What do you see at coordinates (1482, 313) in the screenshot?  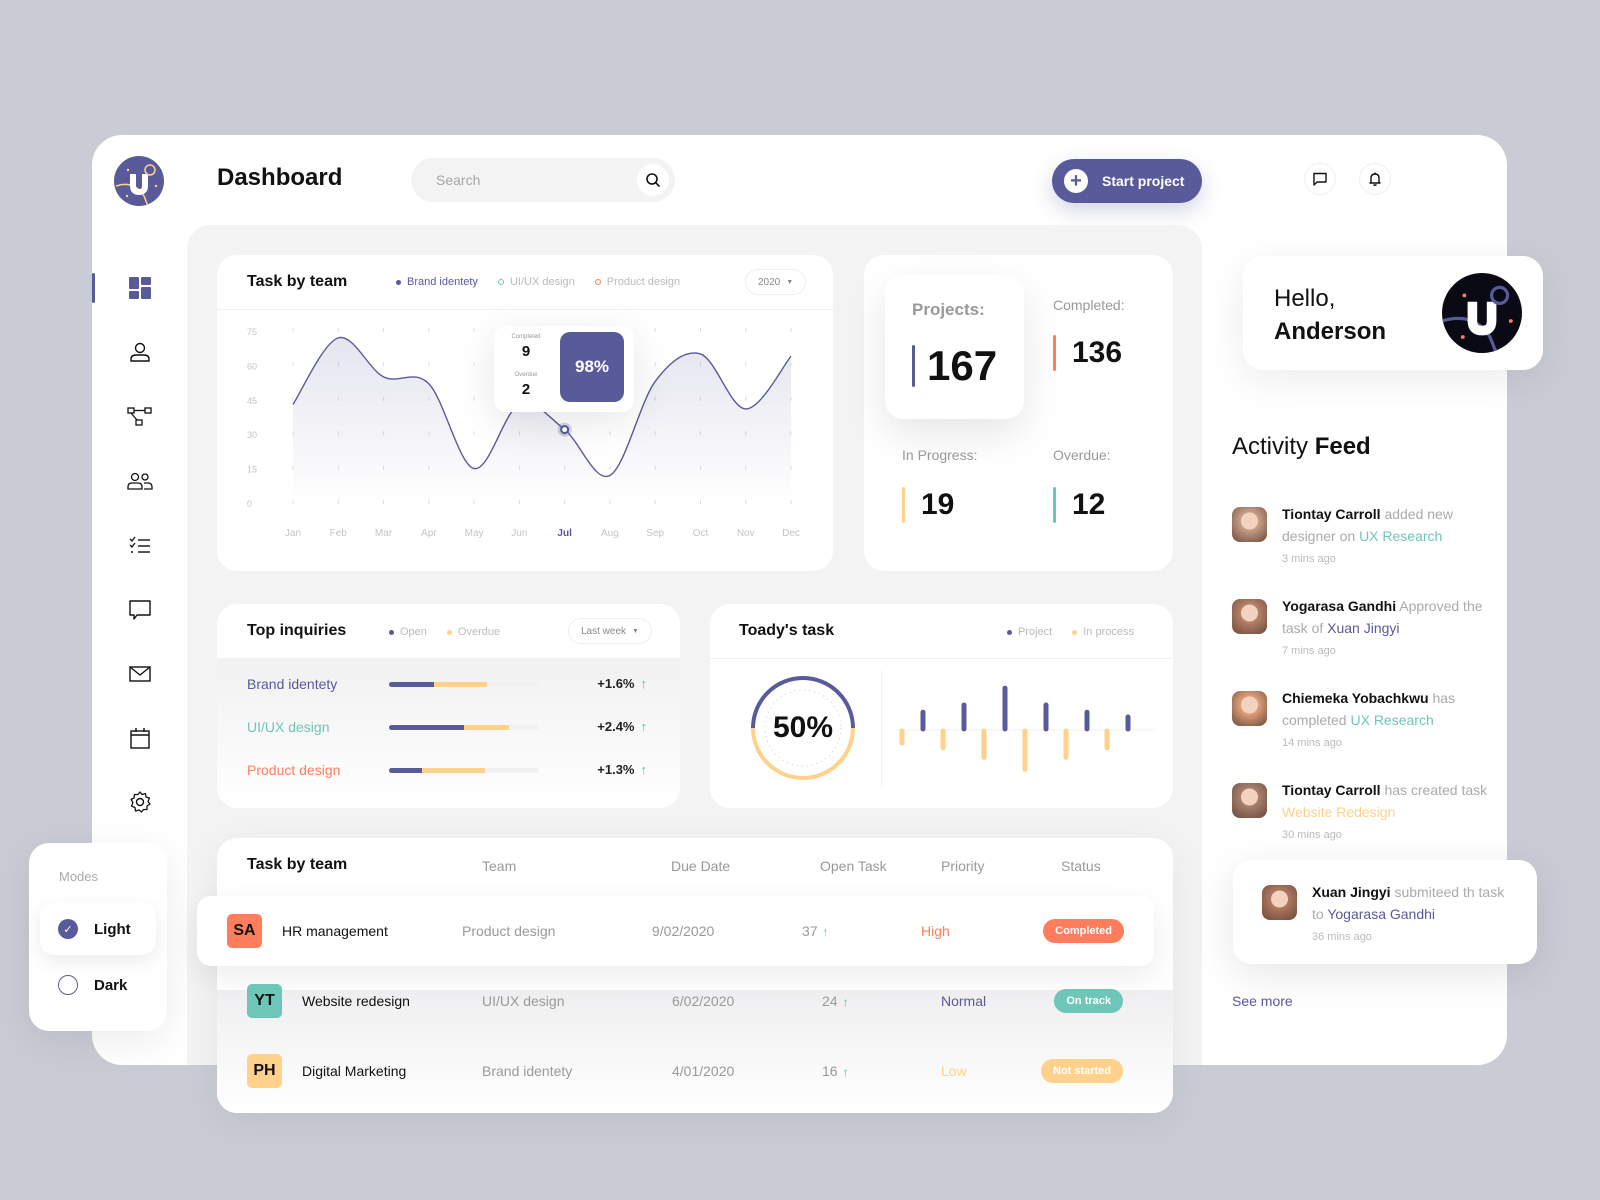 I see `user-avatar` at bounding box center [1482, 313].